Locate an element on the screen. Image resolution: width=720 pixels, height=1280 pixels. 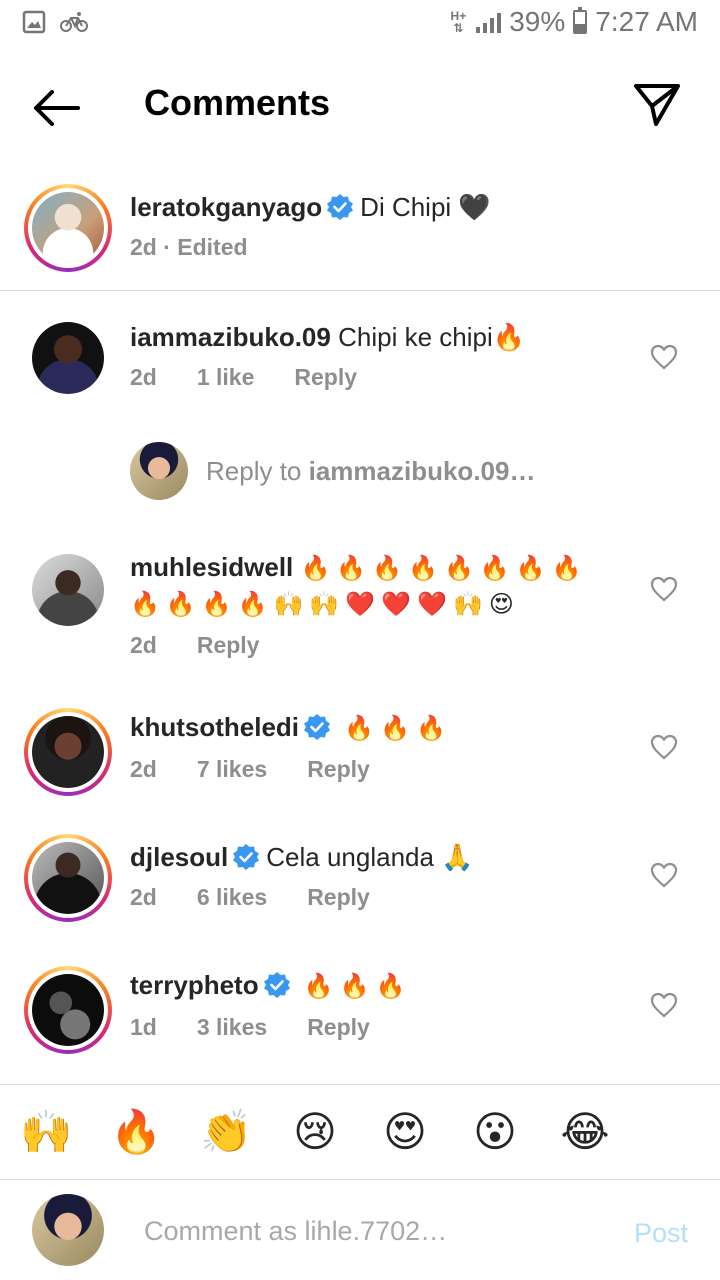
comment-likes: 3 likes is located at coordinates (232, 1027).